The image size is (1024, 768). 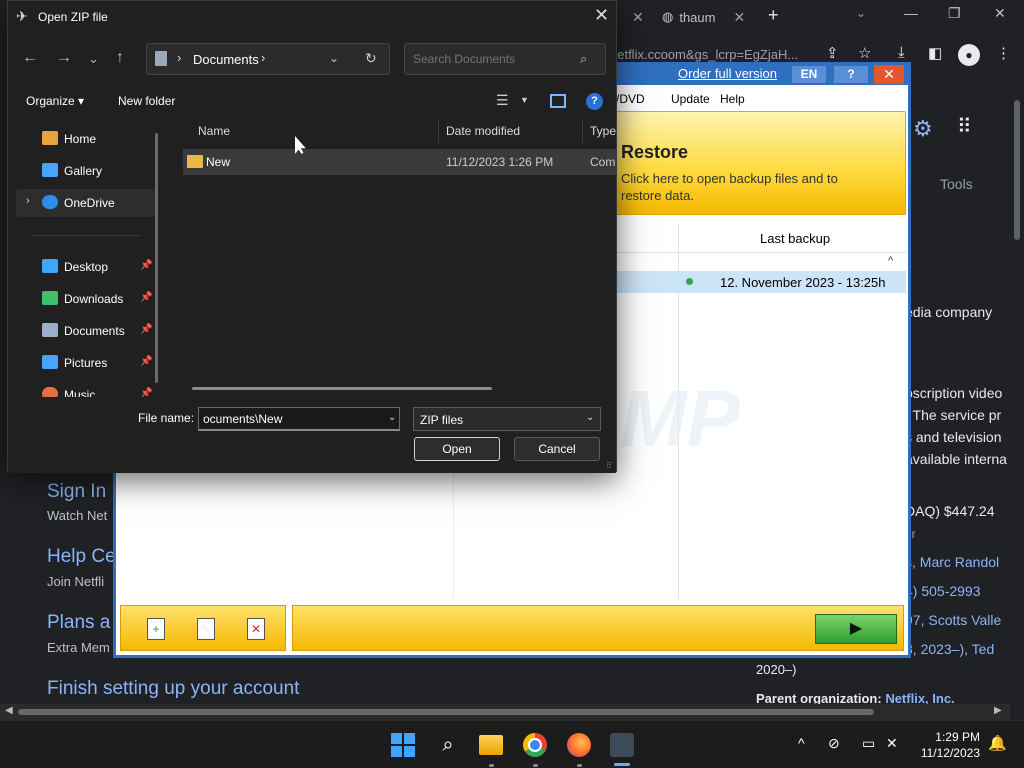 I want to click on app-help-button: ?, so click(x=851, y=74).